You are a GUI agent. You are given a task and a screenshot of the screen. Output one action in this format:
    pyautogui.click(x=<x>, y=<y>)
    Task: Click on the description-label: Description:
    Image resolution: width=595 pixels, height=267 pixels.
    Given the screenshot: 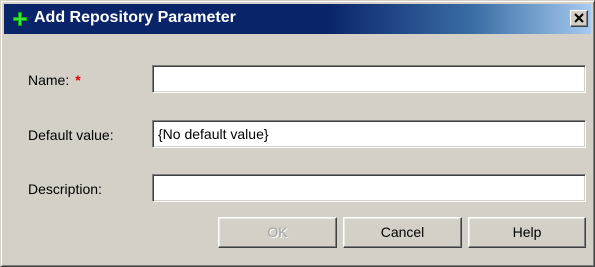 What is the action you would take?
    pyautogui.click(x=65, y=189)
    